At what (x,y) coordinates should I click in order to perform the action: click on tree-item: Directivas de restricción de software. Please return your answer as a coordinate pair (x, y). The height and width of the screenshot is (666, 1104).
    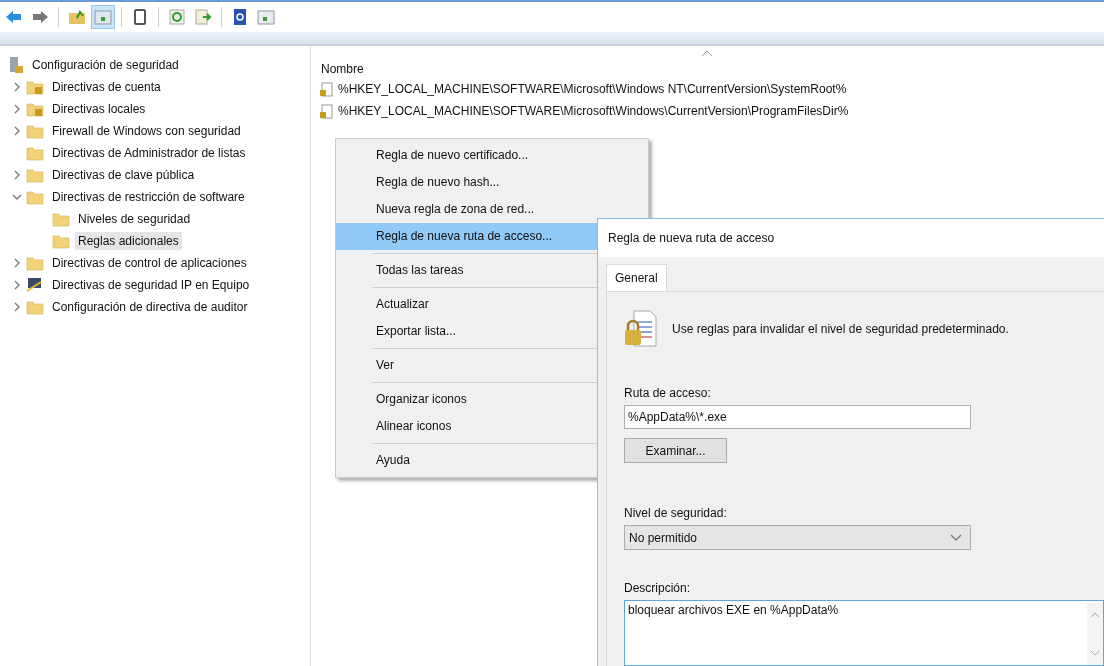
    Looking at the image, I should click on (148, 197).